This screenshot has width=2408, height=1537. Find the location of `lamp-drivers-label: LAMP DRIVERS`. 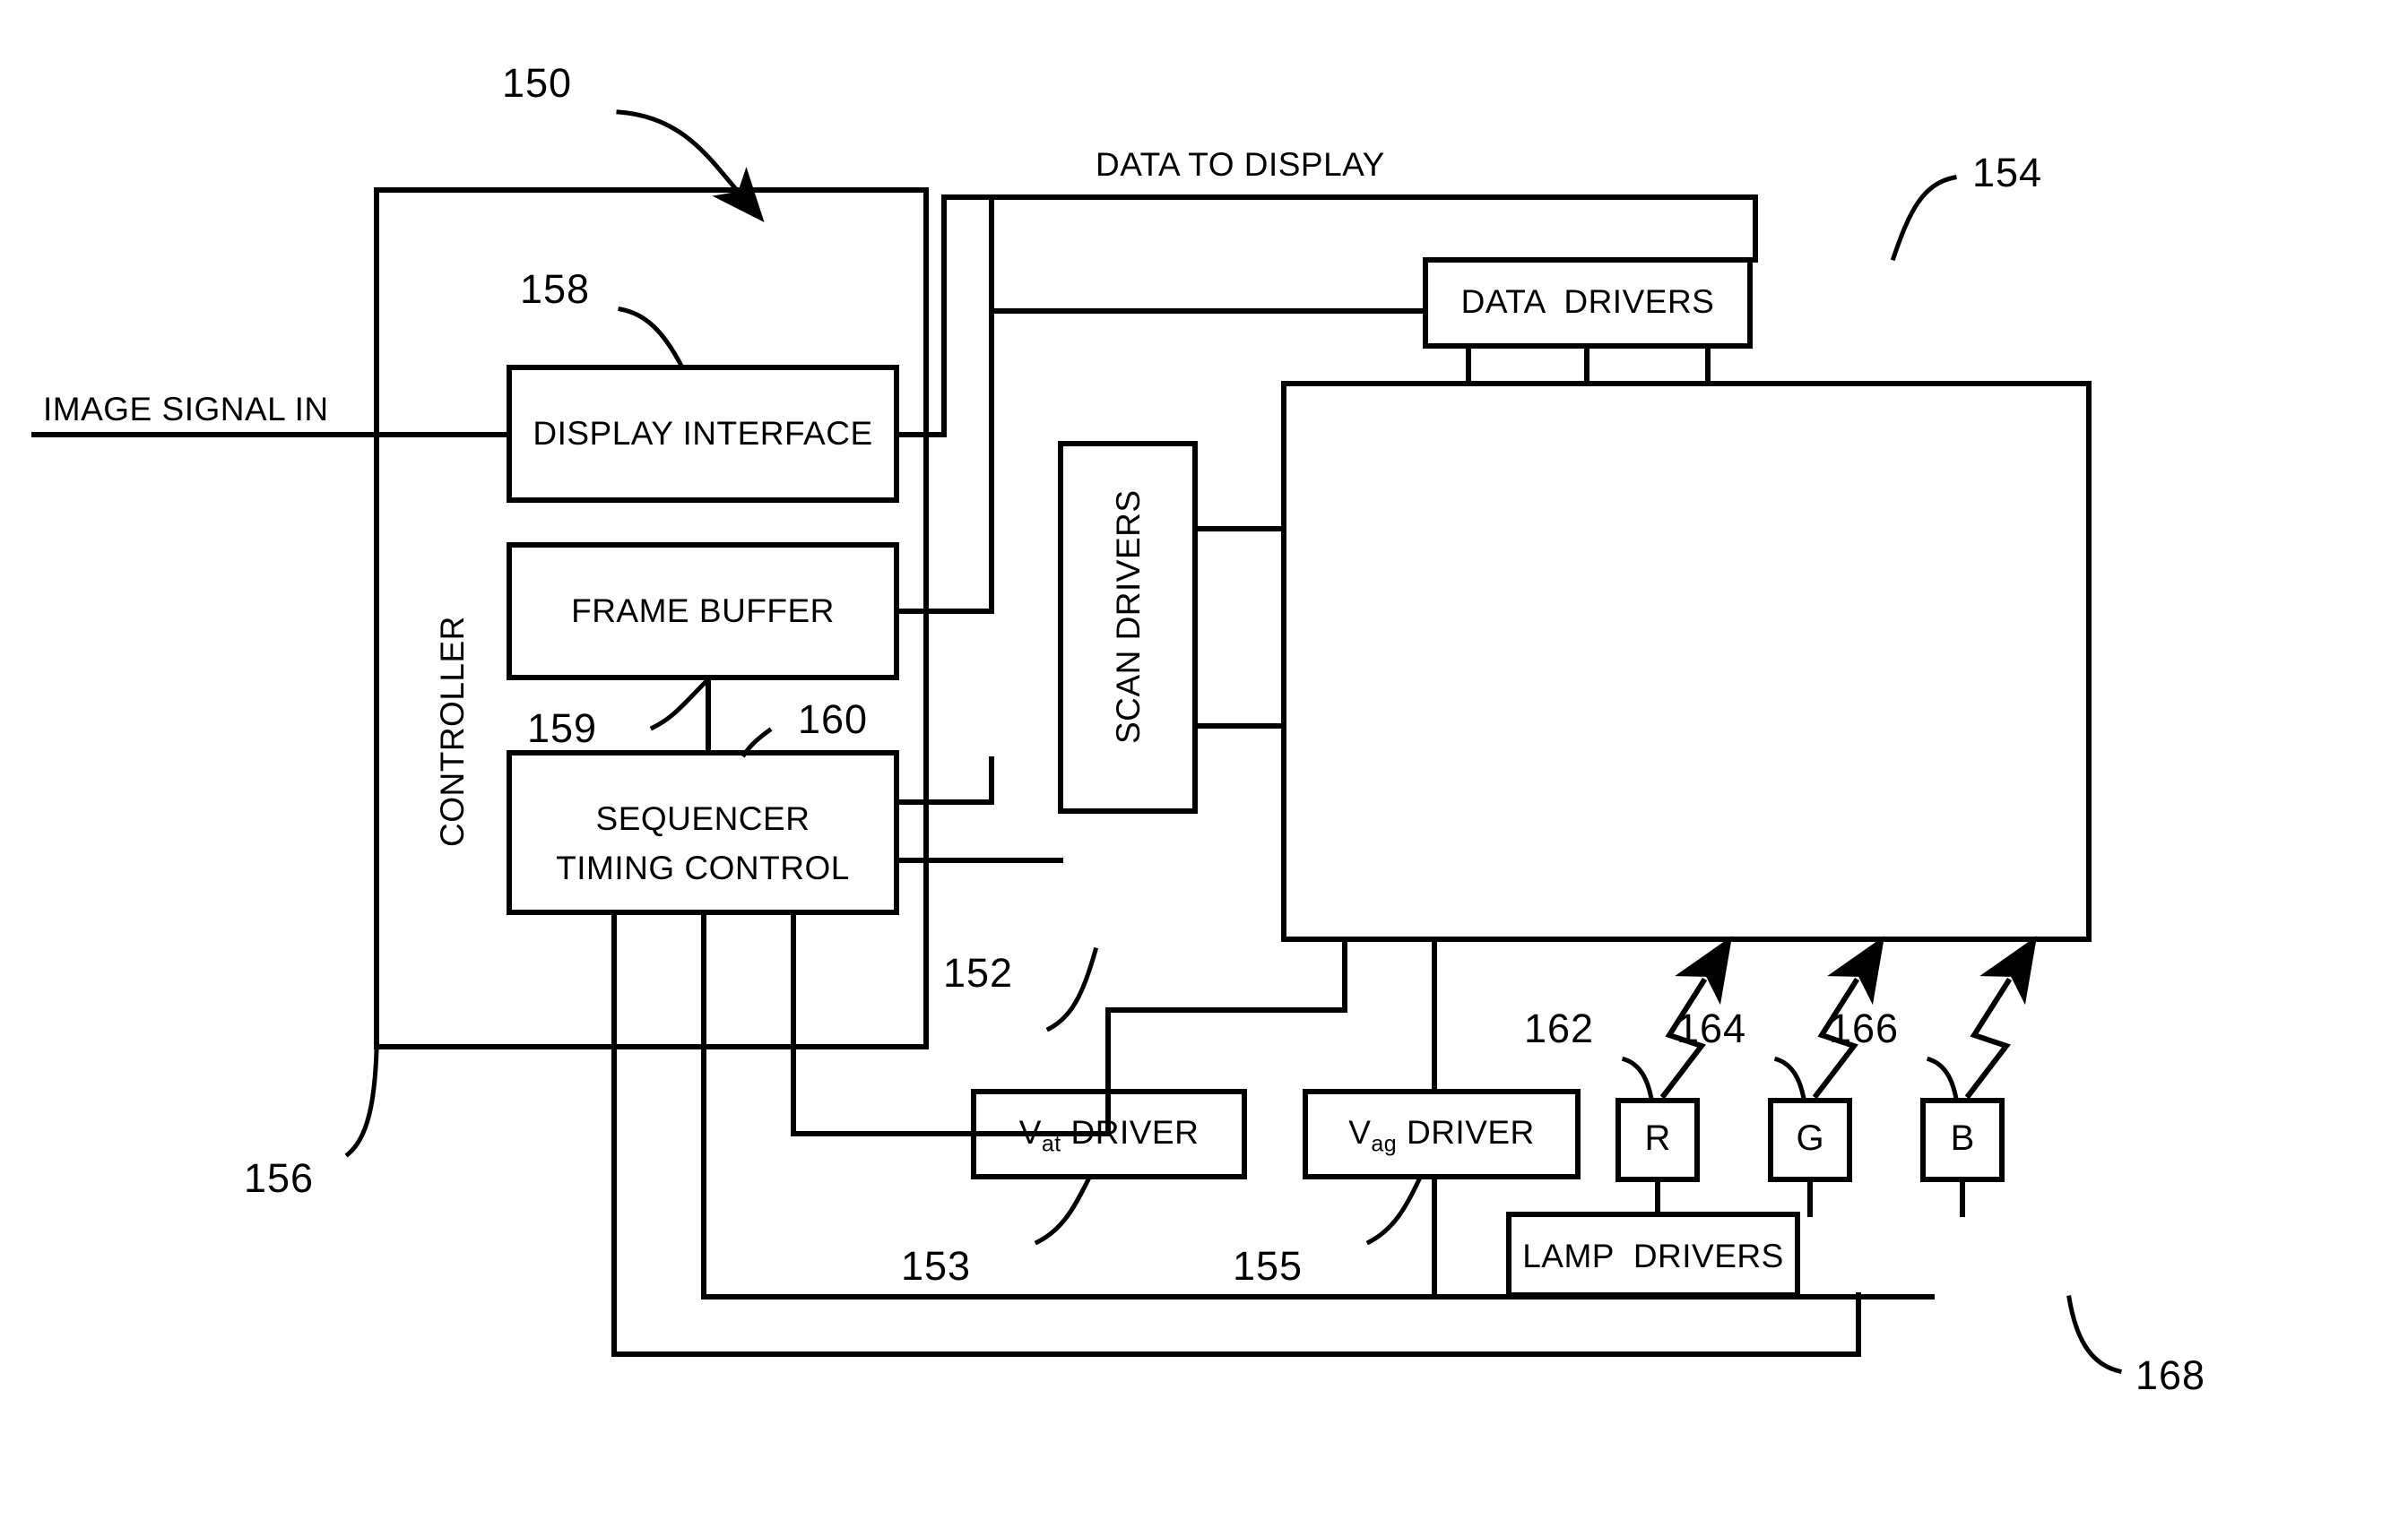

lamp-drivers-label: LAMP DRIVERS is located at coordinates (1653, 1256).